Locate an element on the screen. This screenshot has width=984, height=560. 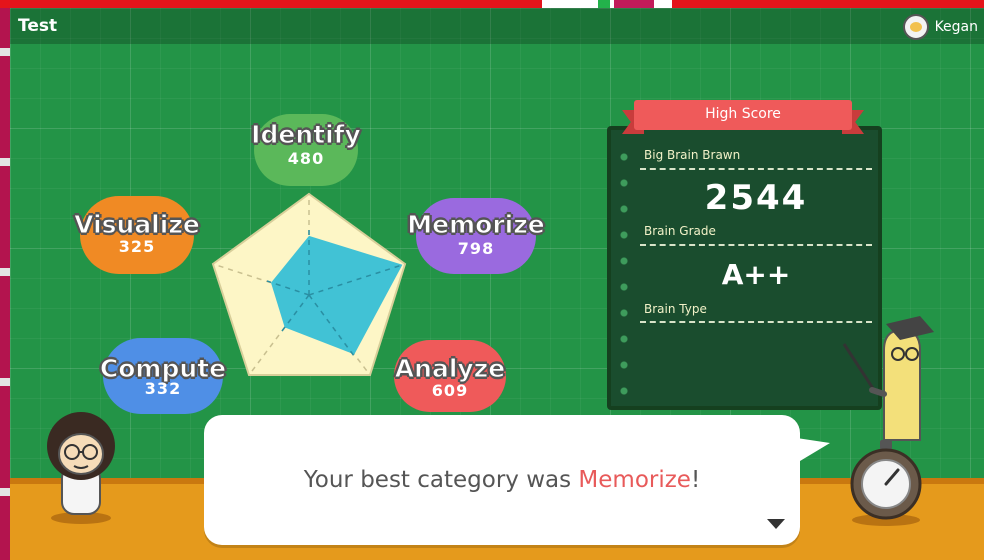
continue-arrow-icon is located at coordinates (776, 524).